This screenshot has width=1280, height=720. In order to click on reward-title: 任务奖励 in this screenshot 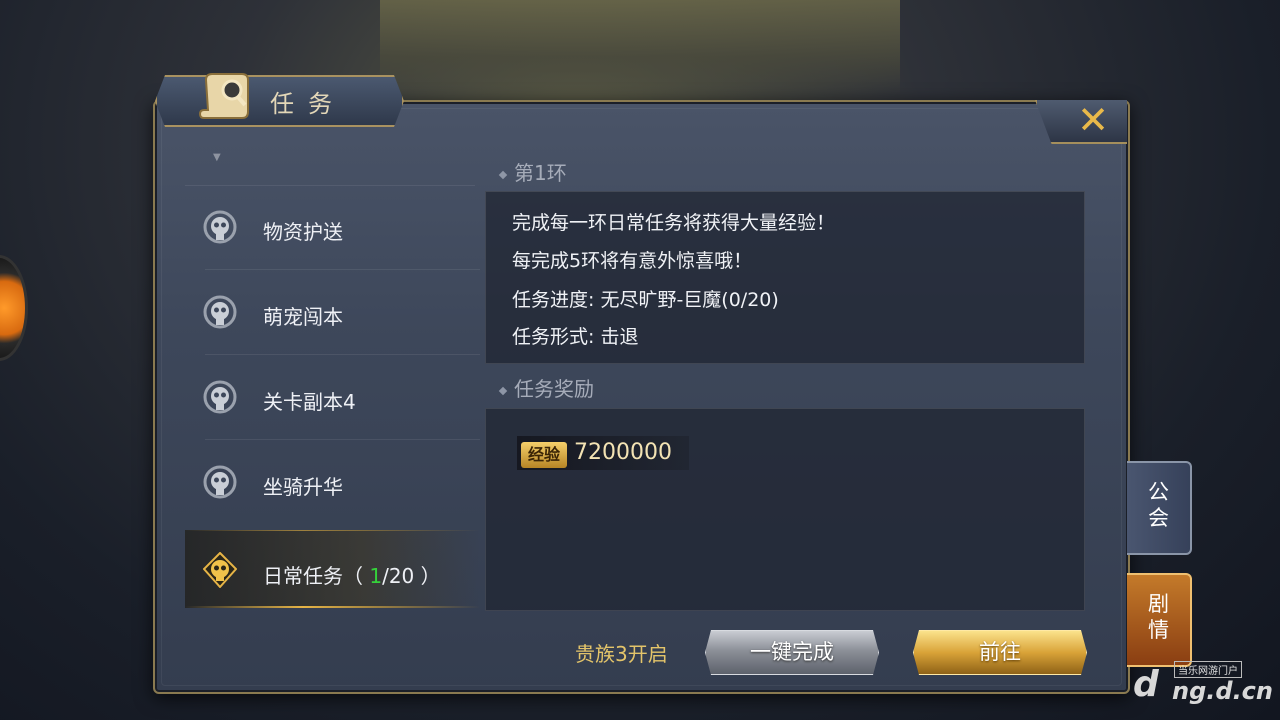, I will do `click(546, 387)`.